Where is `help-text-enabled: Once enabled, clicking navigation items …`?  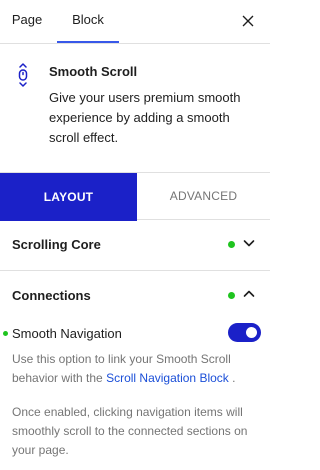
help-text-enabled: Once enabled, clicking navigation items … is located at coordinates (130, 431).